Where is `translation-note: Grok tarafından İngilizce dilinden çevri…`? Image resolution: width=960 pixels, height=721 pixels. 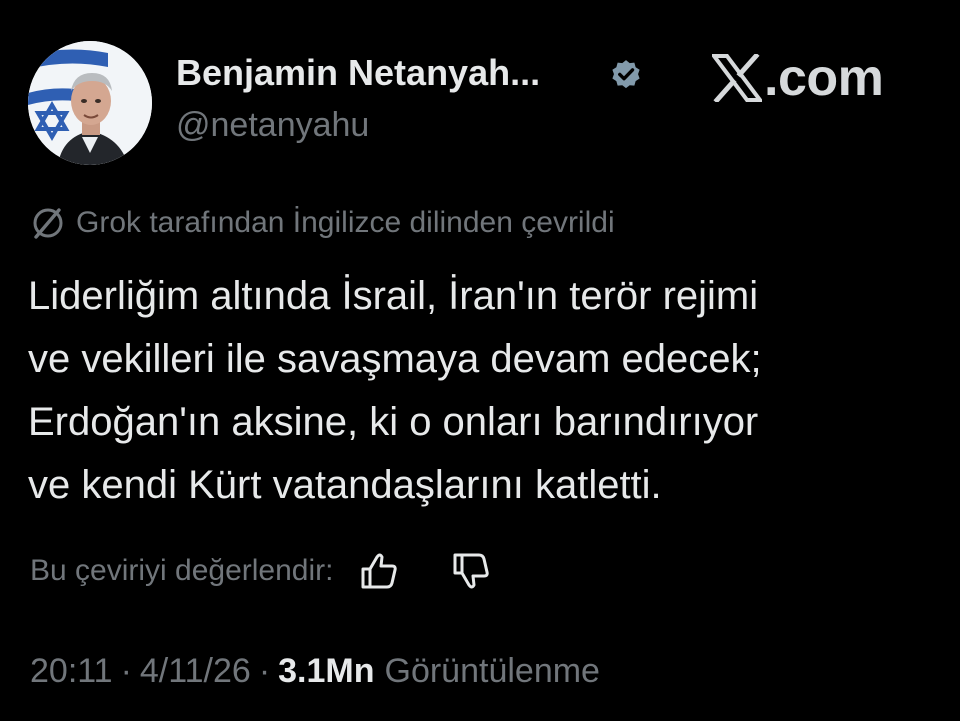
translation-note: Grok tarafından İngilizce dilinden çevri… is located at coordinates (322, 223).